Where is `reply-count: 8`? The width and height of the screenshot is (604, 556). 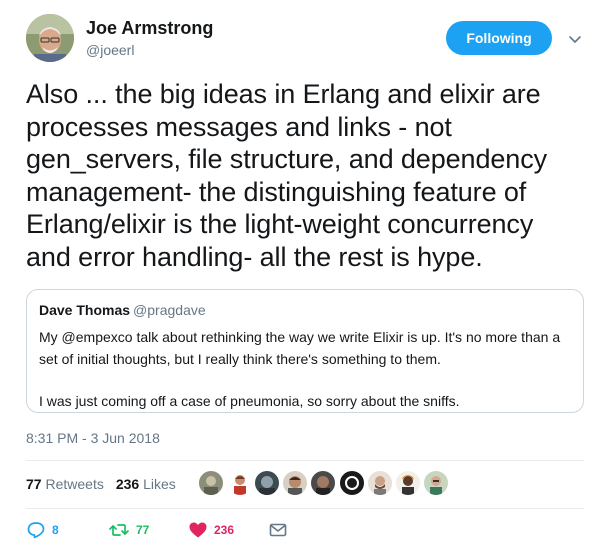
reply-count: 8 is located at coordinates (55, 530).